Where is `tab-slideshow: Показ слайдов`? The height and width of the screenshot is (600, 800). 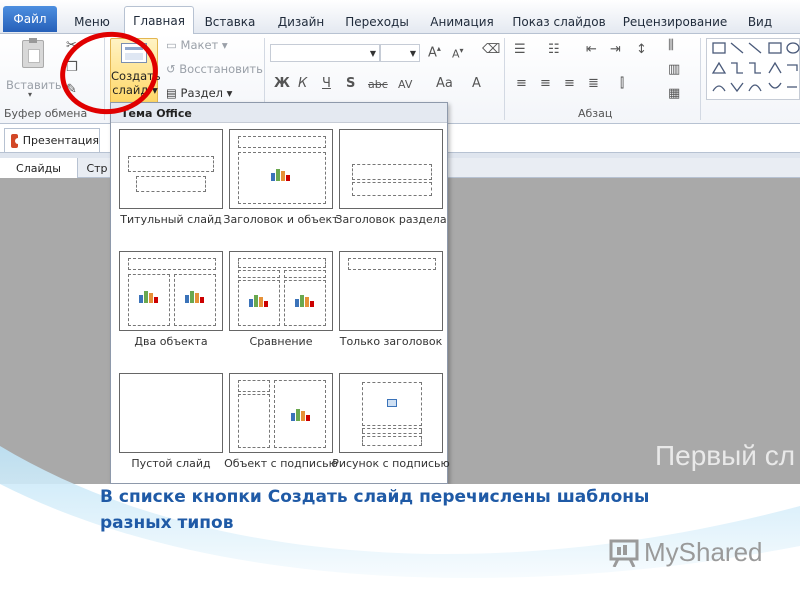 tab-slideshow: Показ слайдов is located at coordinates (559, 21).